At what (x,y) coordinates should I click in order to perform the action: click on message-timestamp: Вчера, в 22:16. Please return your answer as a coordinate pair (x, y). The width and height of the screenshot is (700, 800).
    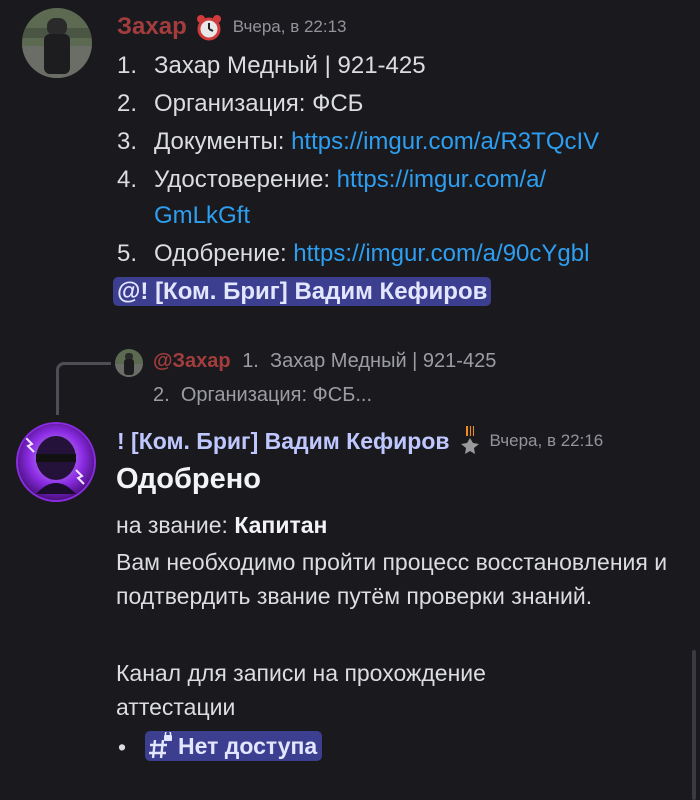
    Looking at the image, I should click on (546, 440).